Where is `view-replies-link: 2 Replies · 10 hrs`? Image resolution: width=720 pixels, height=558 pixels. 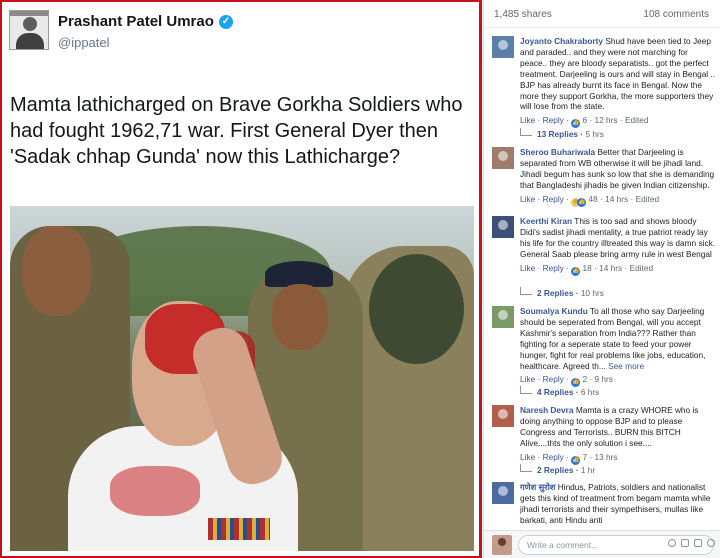 view-replies-link: 2 Replies · 10 hrs is located at coordinates (562, 292).